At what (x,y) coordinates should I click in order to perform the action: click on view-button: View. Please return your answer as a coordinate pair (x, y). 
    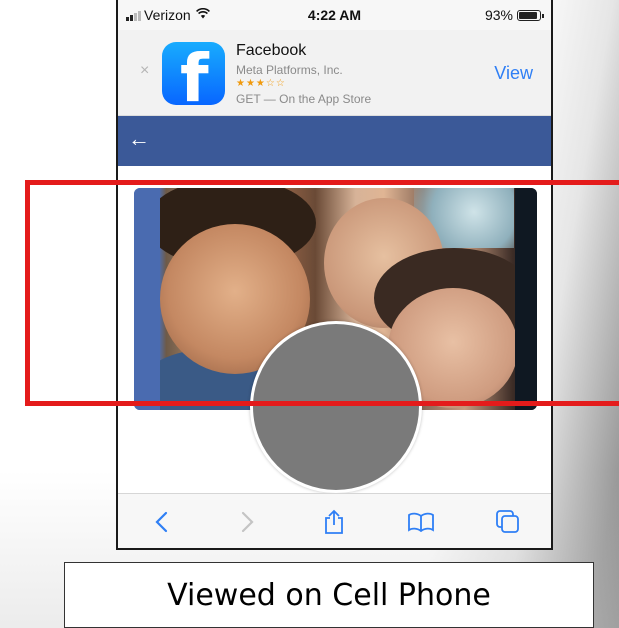
    Looking at the image, I should click on (513, 73).